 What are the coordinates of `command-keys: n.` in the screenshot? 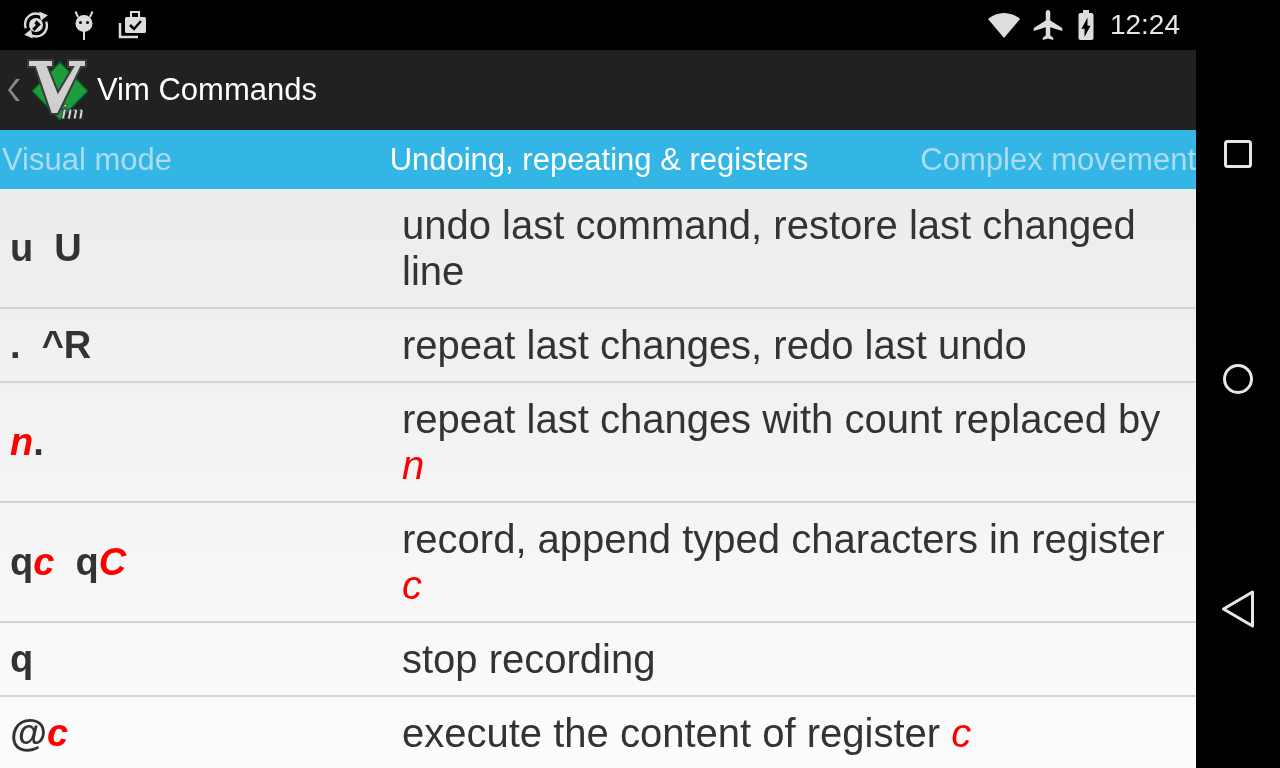 It's located at (206, 442).